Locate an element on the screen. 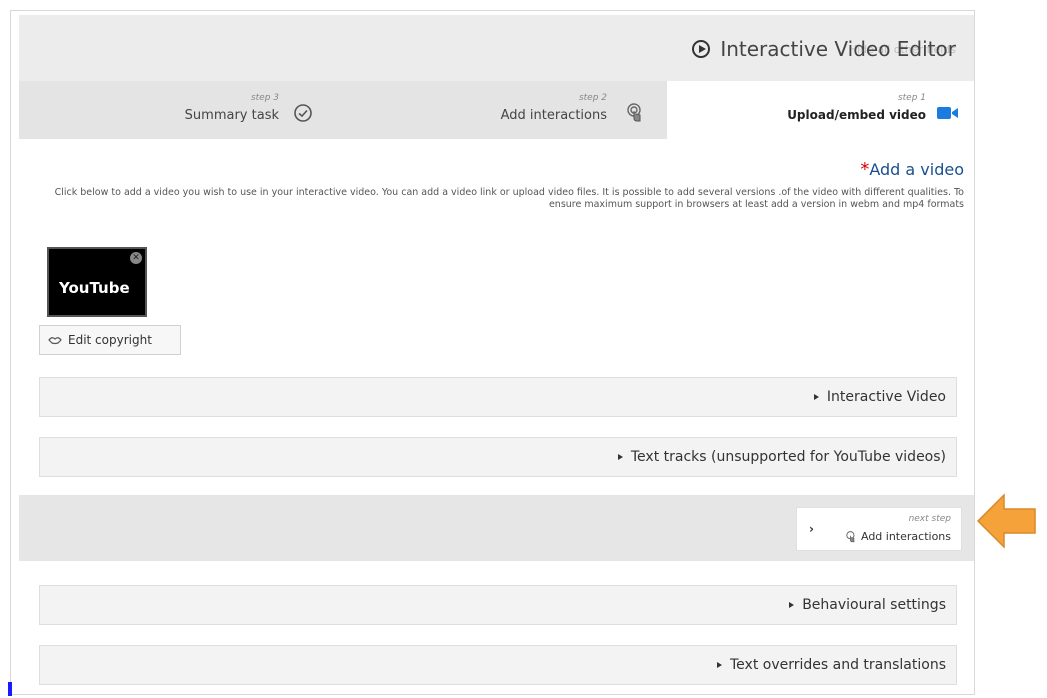 The width and height of the screenshot is (1047, 698). video-camera-icon is located at coordinates (947, 113).